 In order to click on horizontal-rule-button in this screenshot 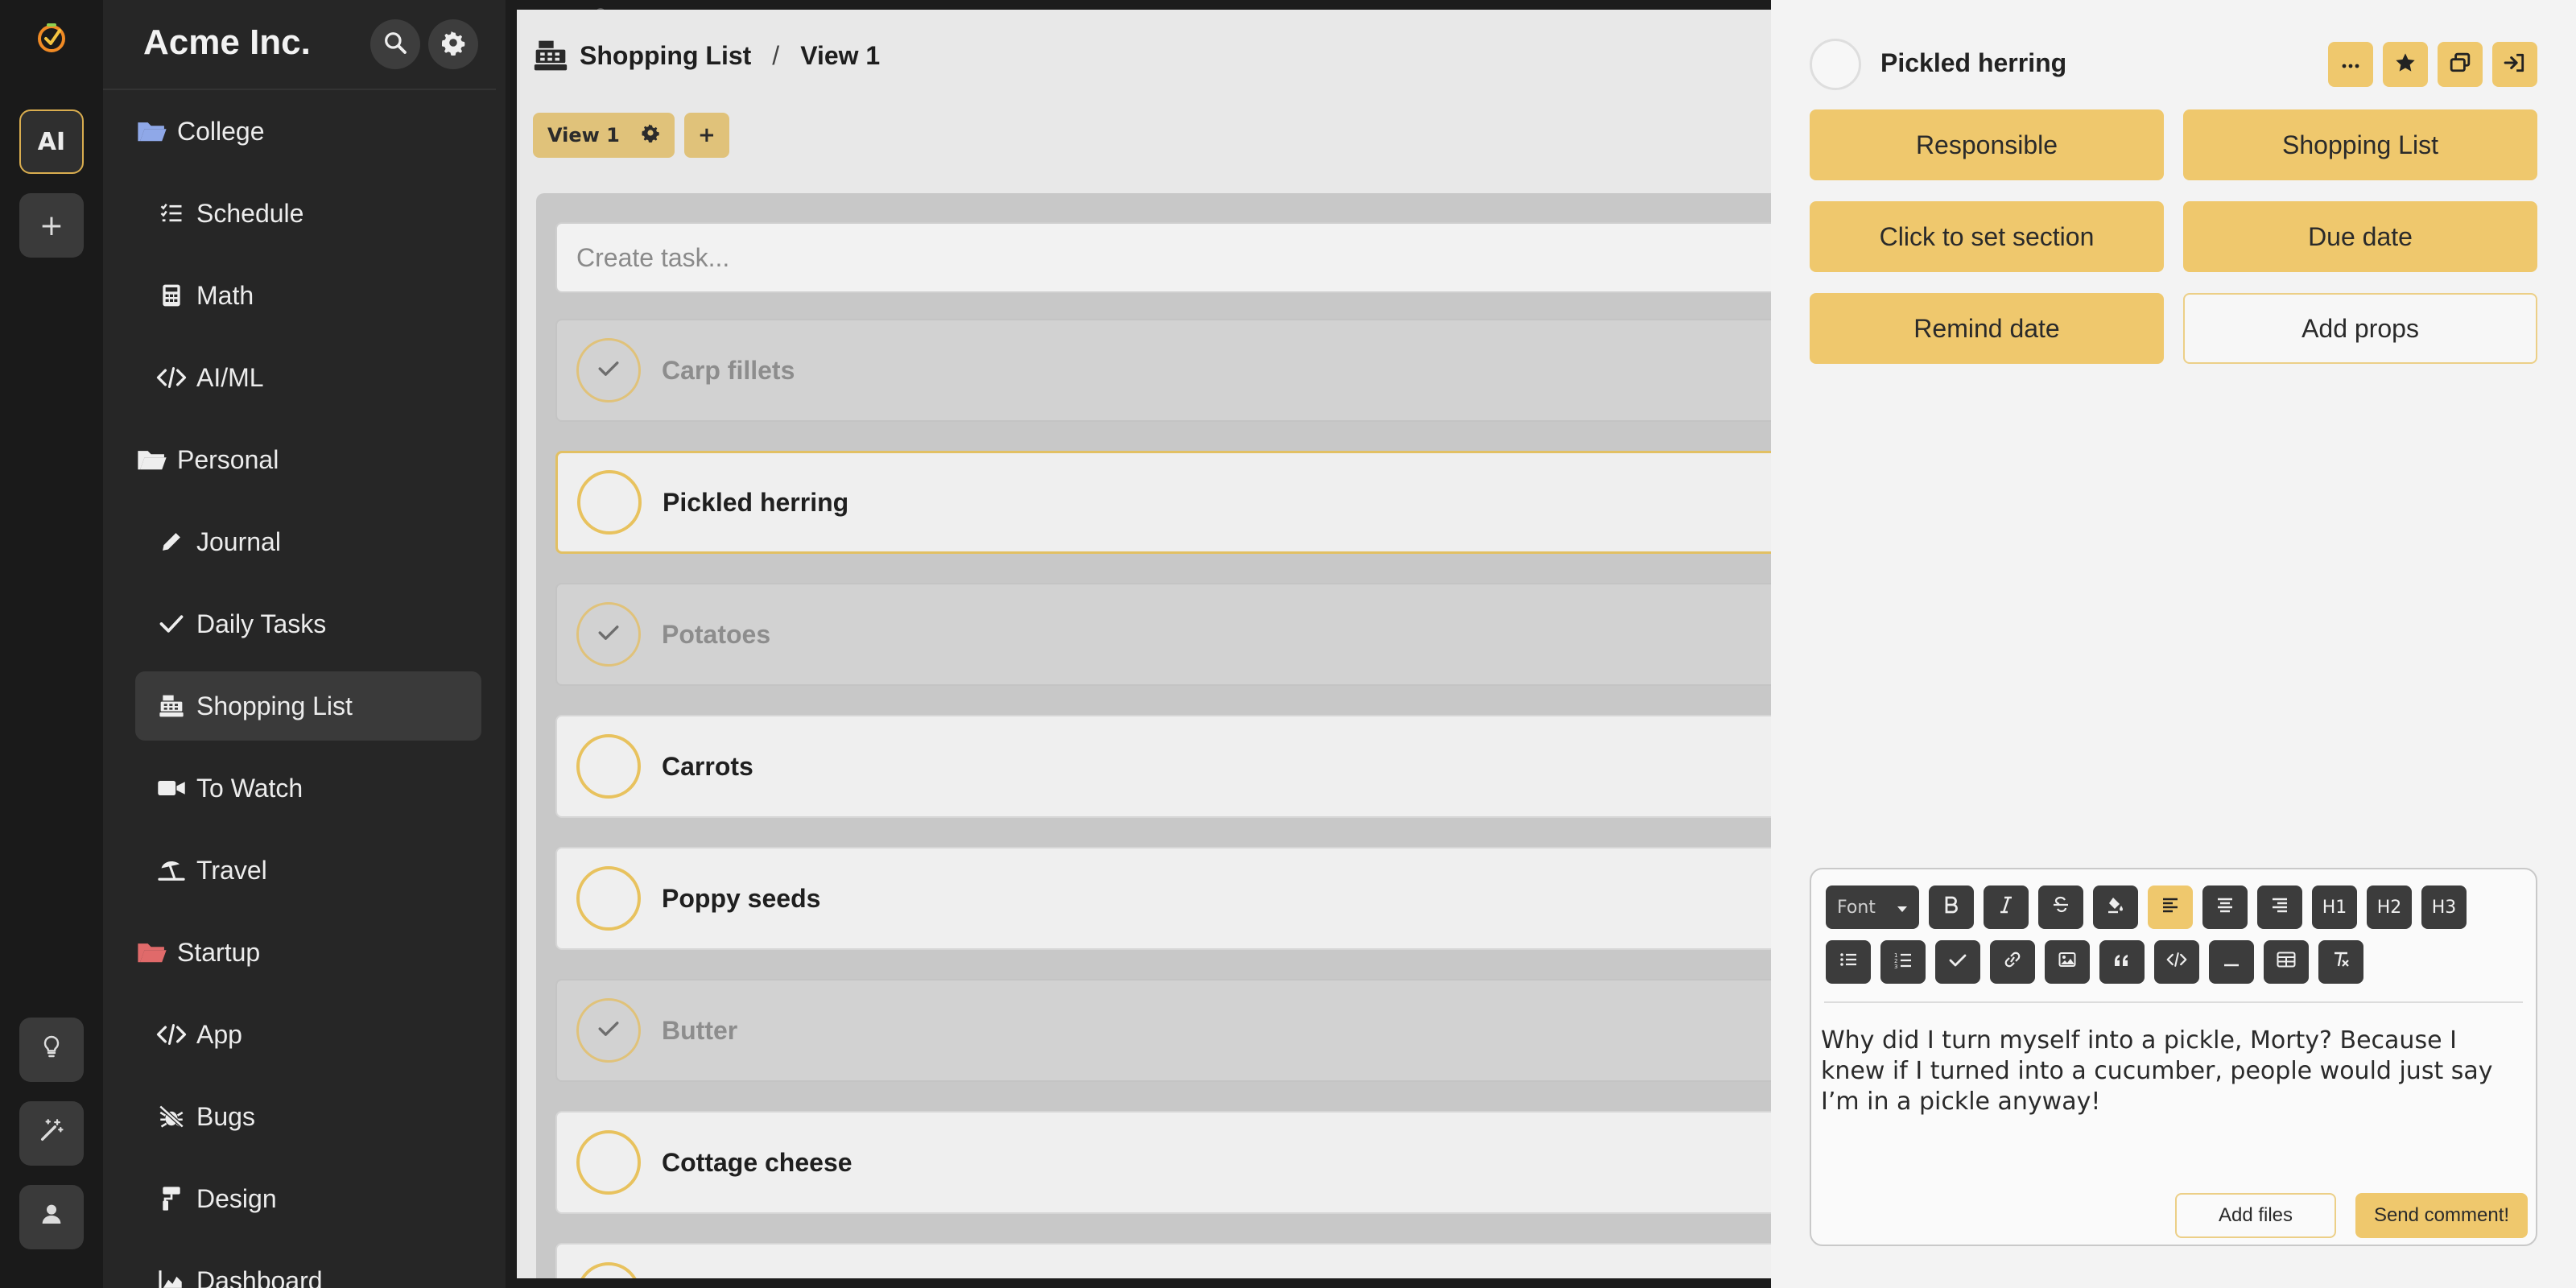, I will do `click(2231, 962)`.